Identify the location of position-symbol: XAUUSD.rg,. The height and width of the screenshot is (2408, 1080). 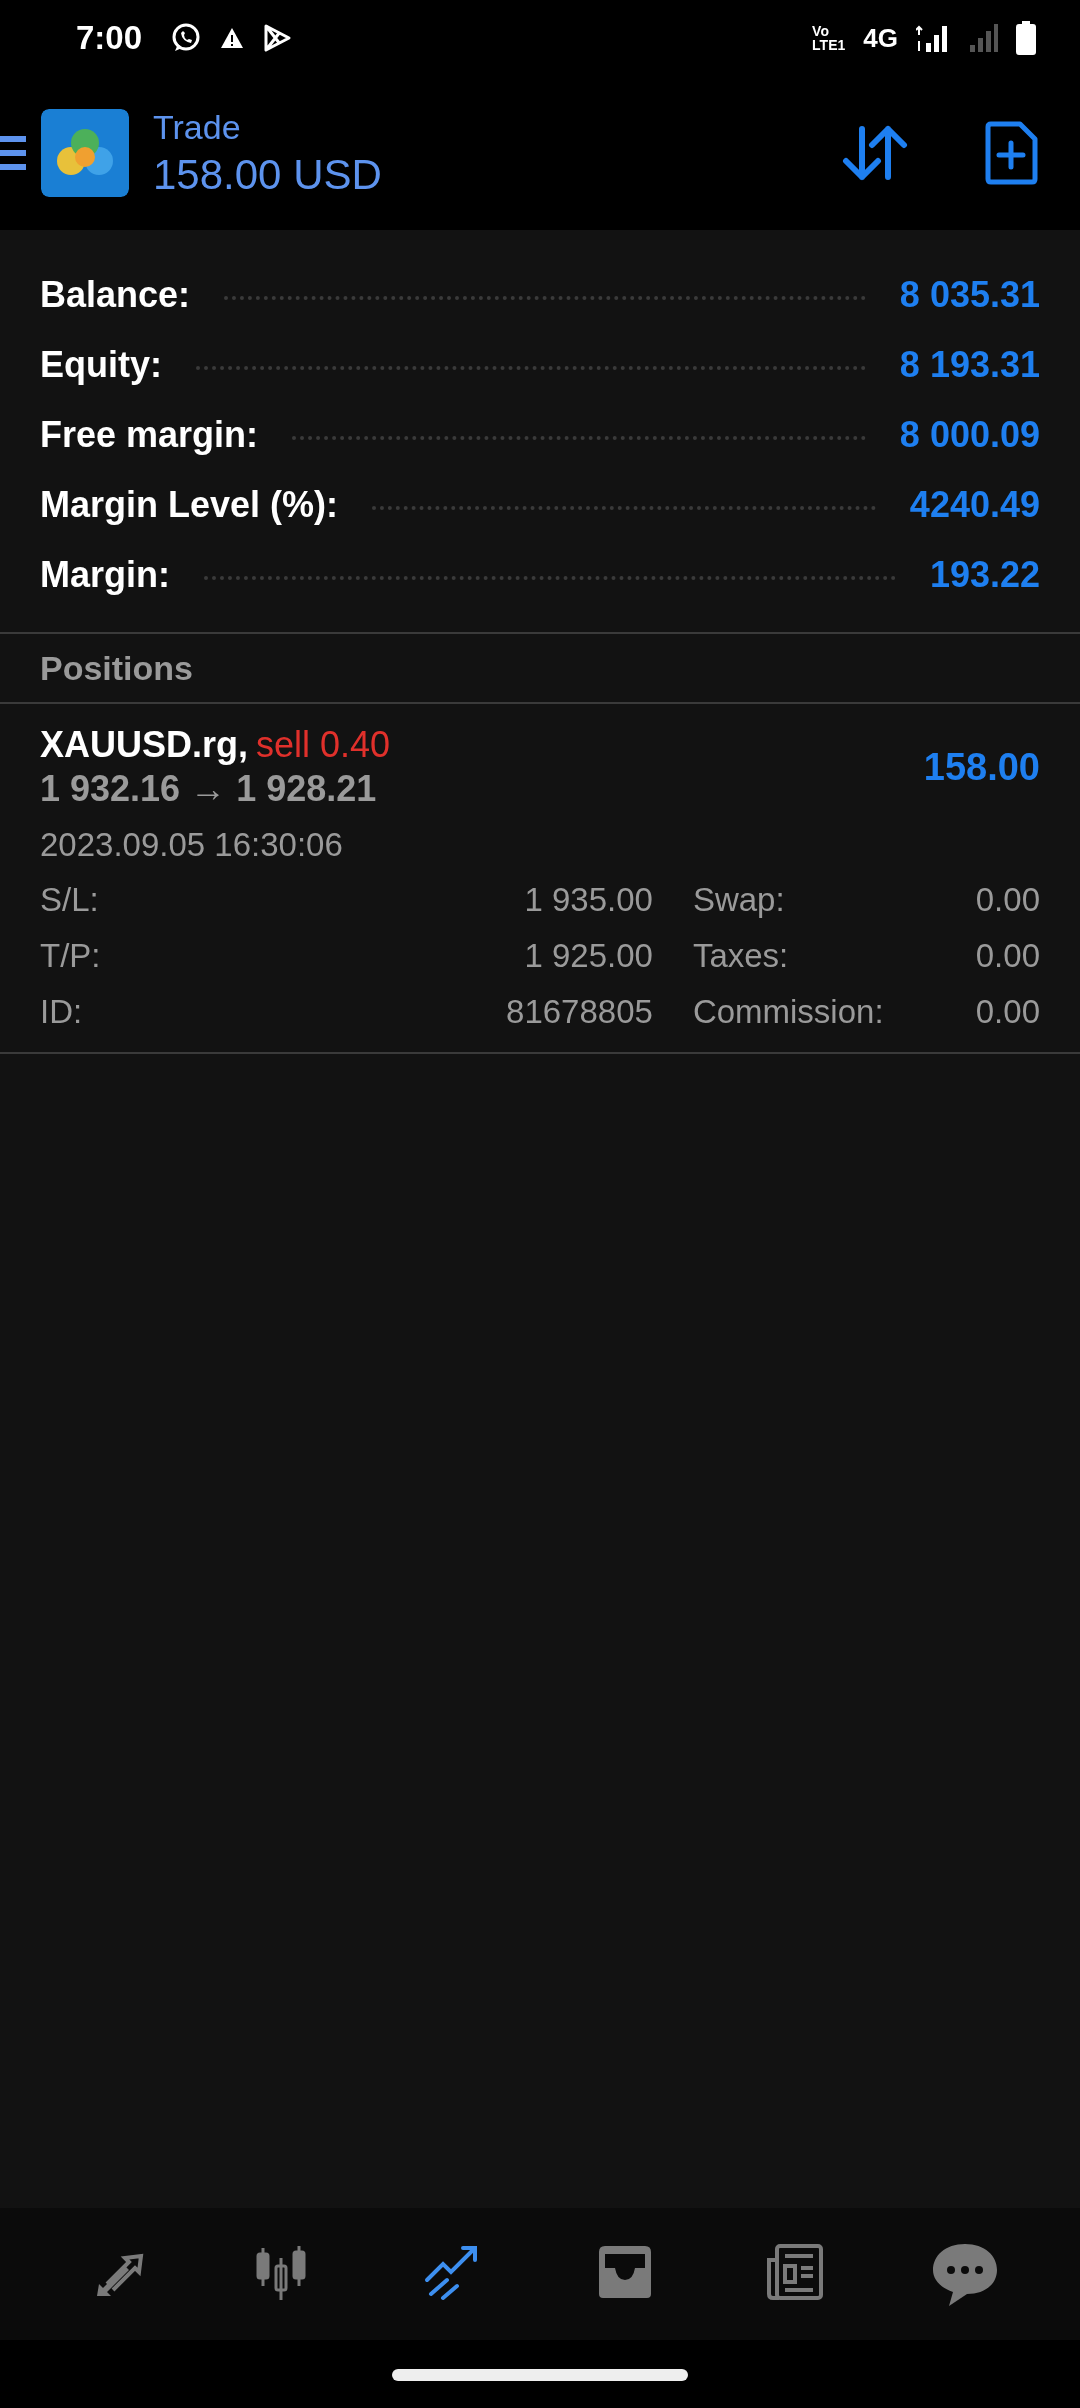
(144, 744).